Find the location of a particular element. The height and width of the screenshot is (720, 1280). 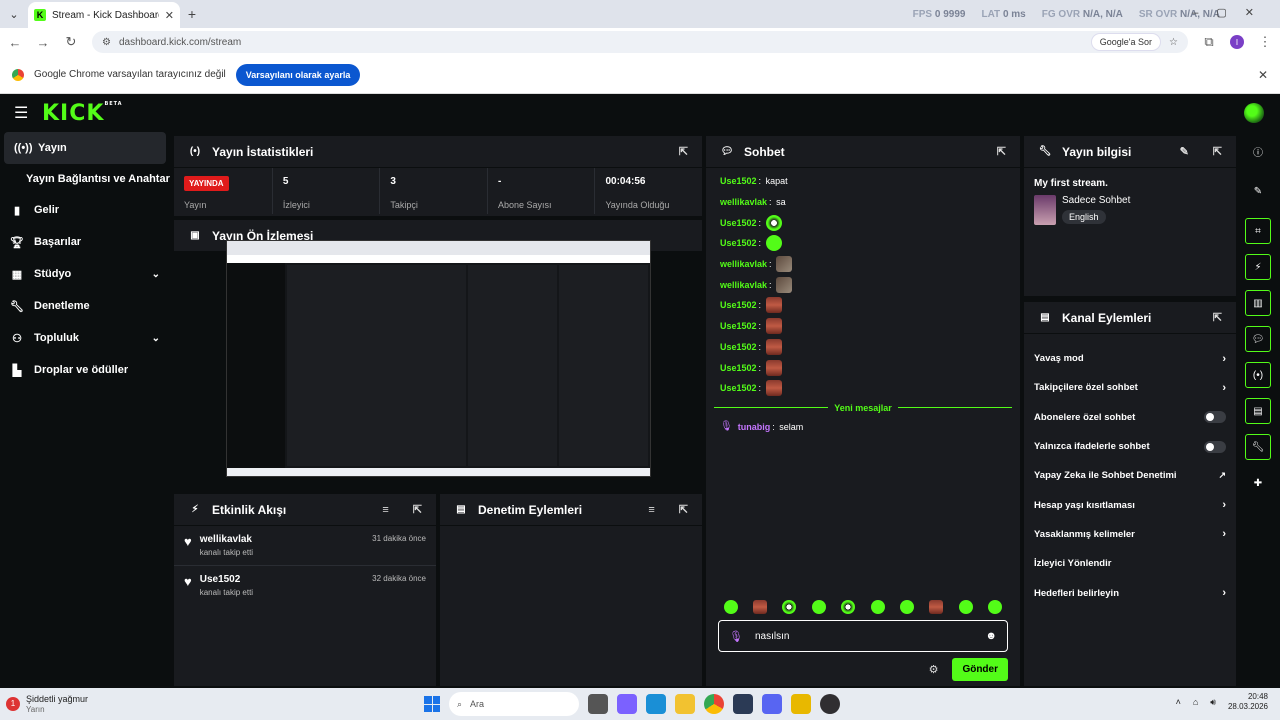

broadcast-icon: (•) is located at coordinates (1258, 375).